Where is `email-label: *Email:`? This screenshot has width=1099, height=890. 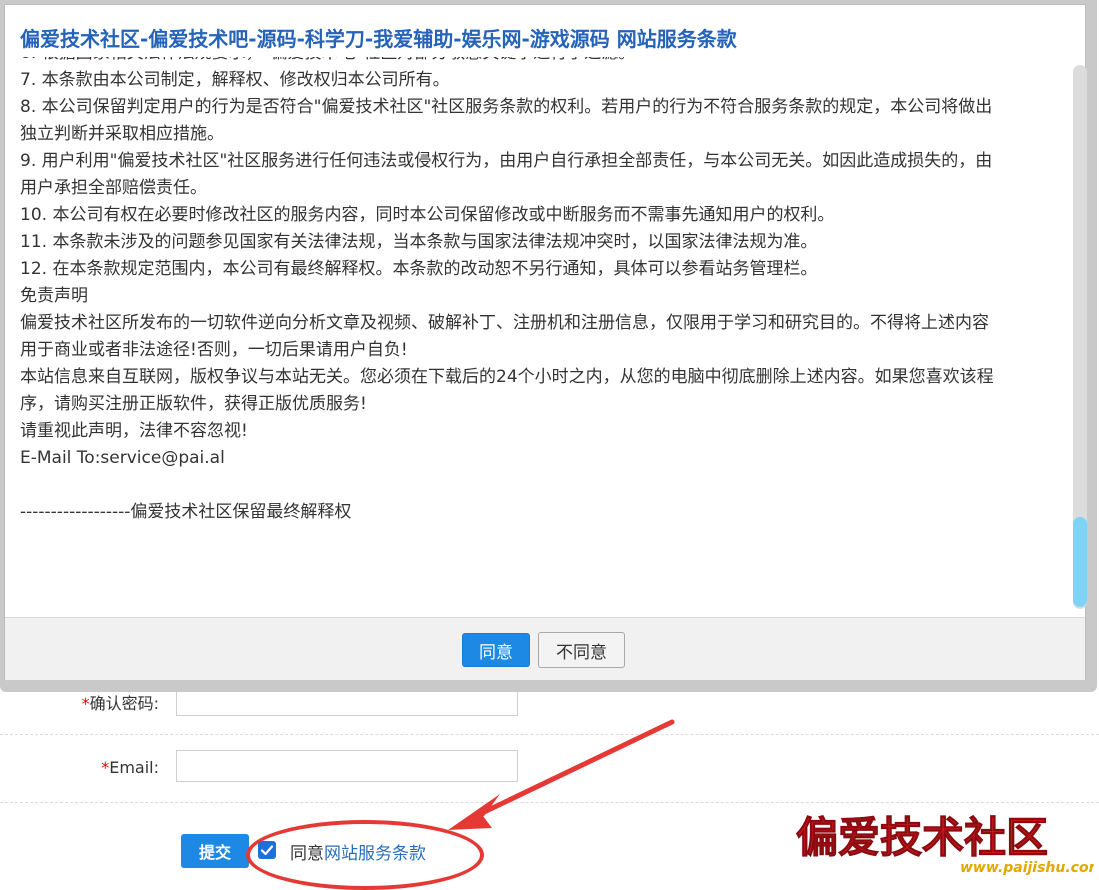
email-label: *Email: is located at coordinates (130, 767).